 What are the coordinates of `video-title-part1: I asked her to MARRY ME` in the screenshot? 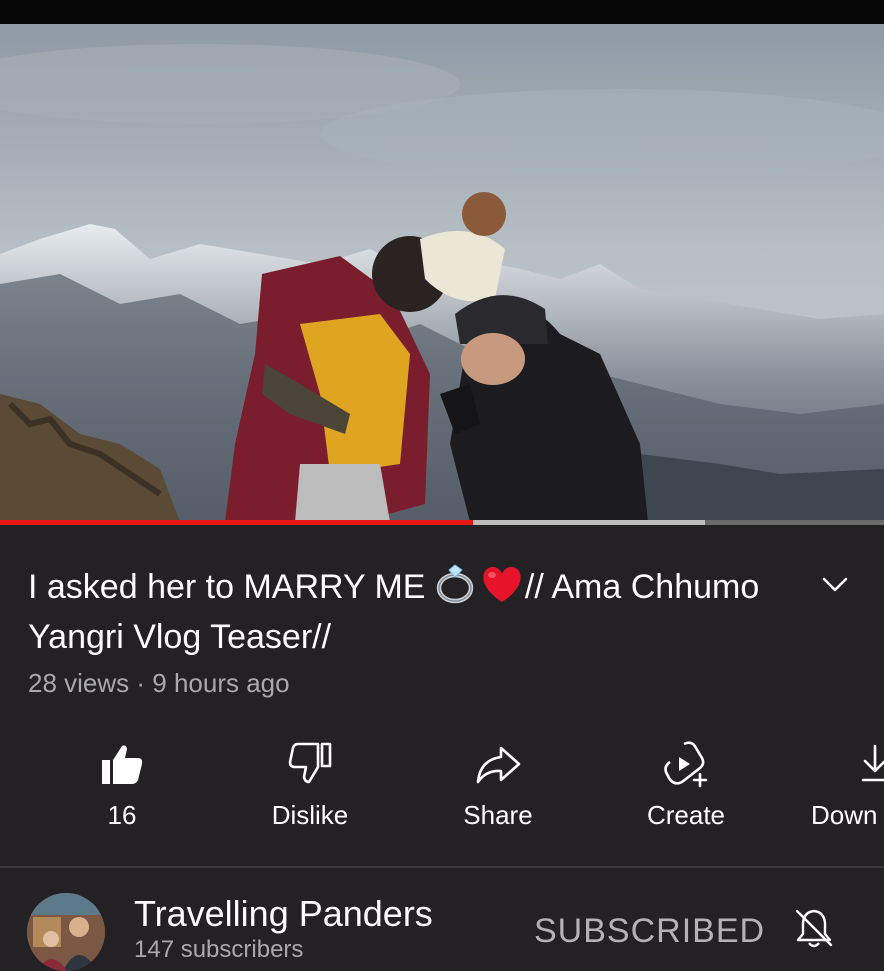 It's located at (231, 587).